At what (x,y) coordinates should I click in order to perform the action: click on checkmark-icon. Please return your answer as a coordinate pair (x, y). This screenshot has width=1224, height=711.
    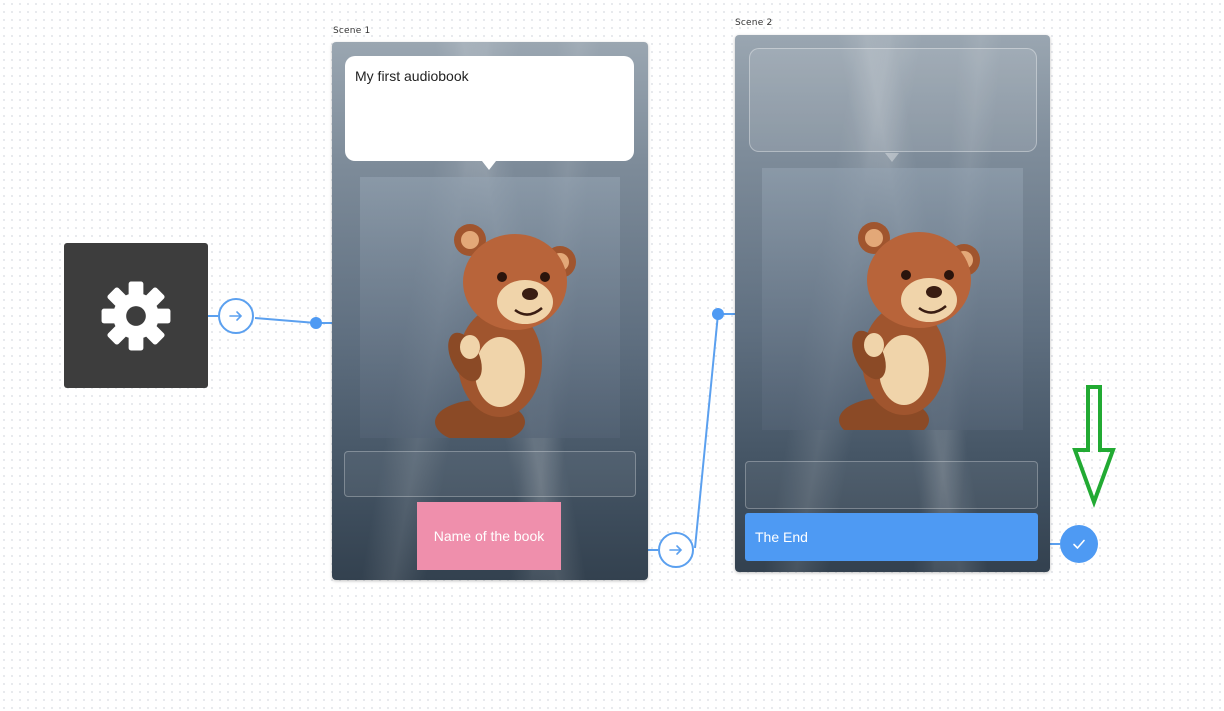
    Looking at the image, I should click on (1079, 544).